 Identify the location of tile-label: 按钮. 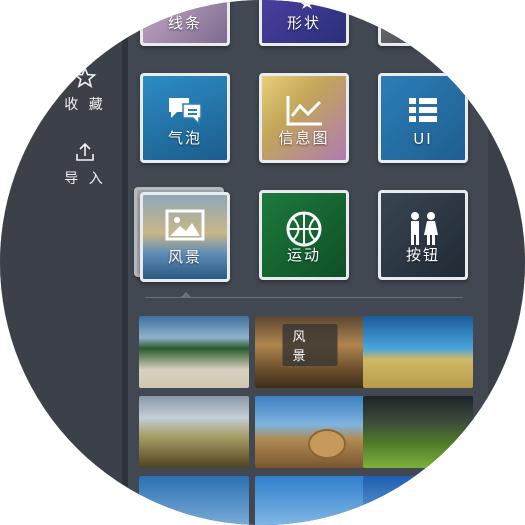
(422, 255).